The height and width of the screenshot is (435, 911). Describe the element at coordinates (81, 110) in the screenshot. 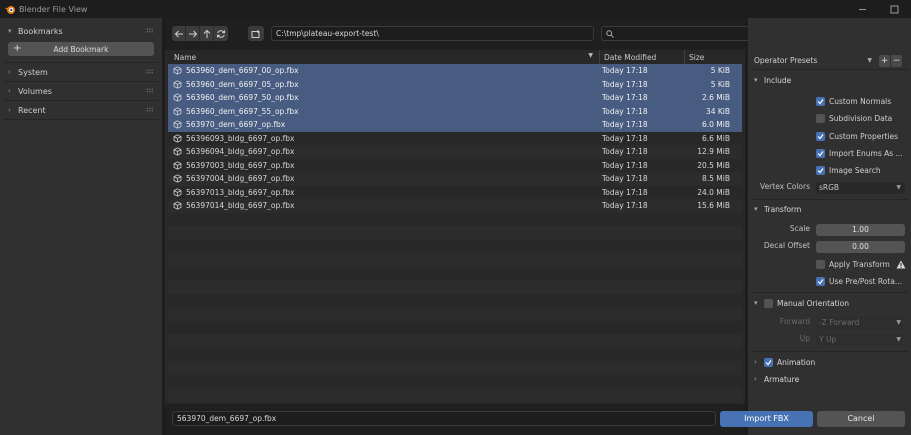

I see `recent-panel-header: › Recent` at that location.